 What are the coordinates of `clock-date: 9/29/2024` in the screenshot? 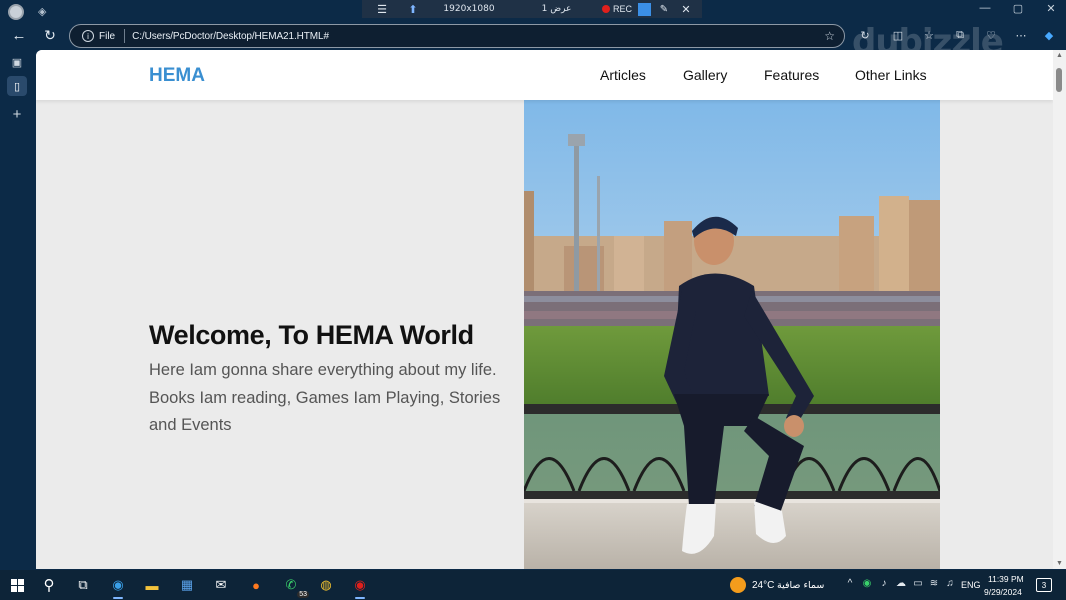 It's located at (1003, 592).